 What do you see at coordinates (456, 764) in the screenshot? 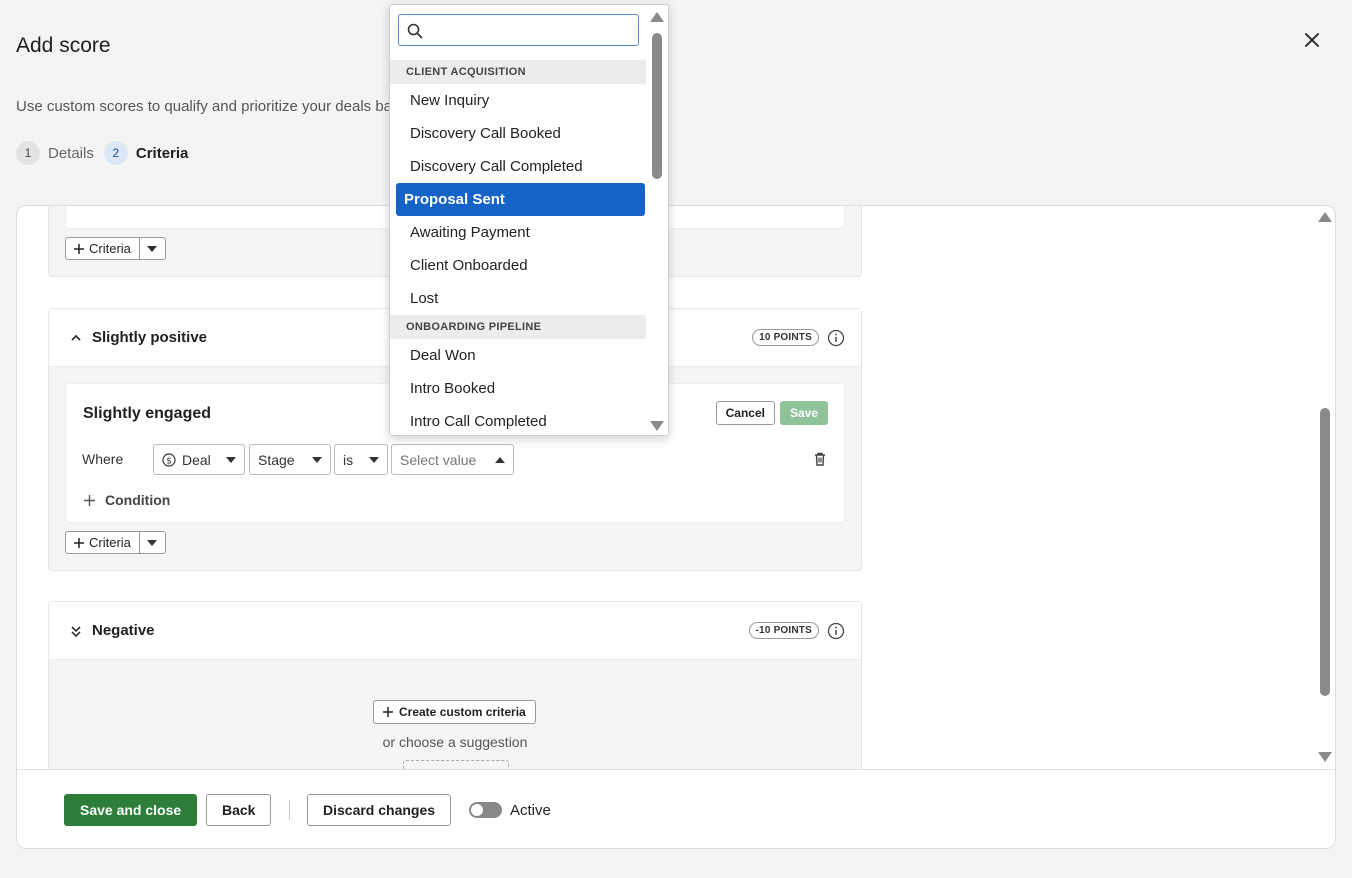
I see `suggestion-chip` at bounding box center [456, 764].